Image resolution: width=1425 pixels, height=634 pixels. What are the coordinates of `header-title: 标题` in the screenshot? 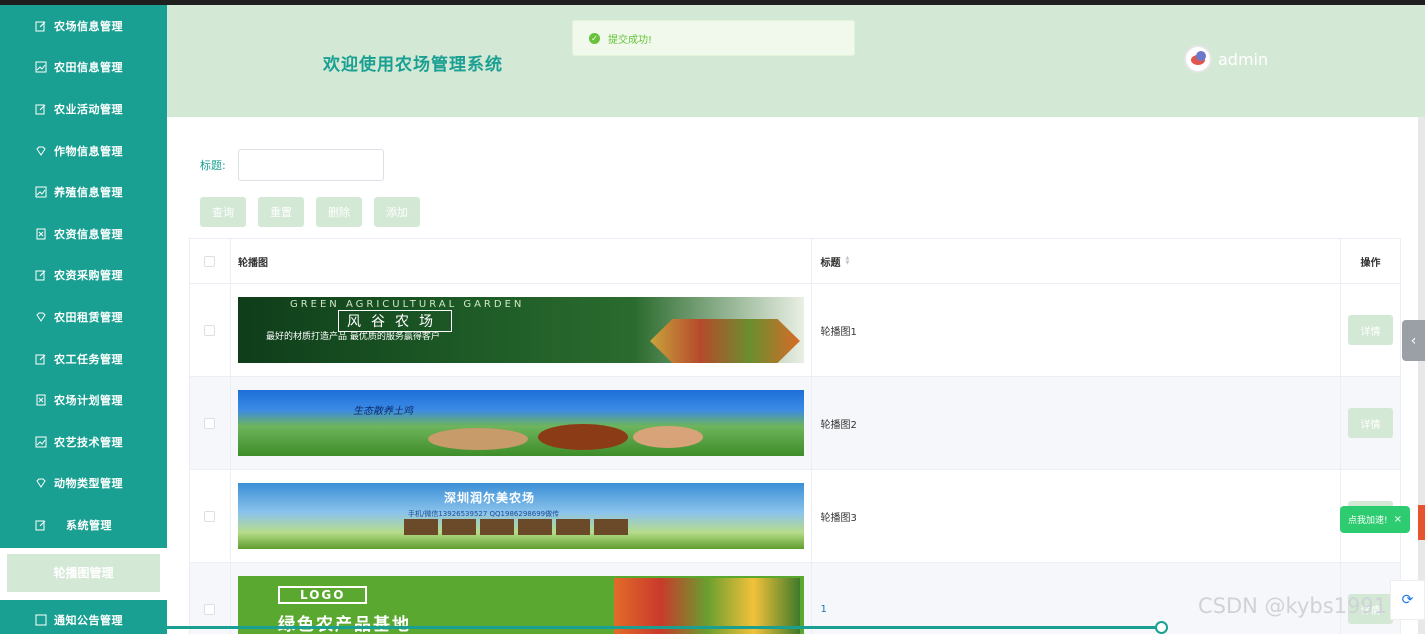 It's located at (830, 261).